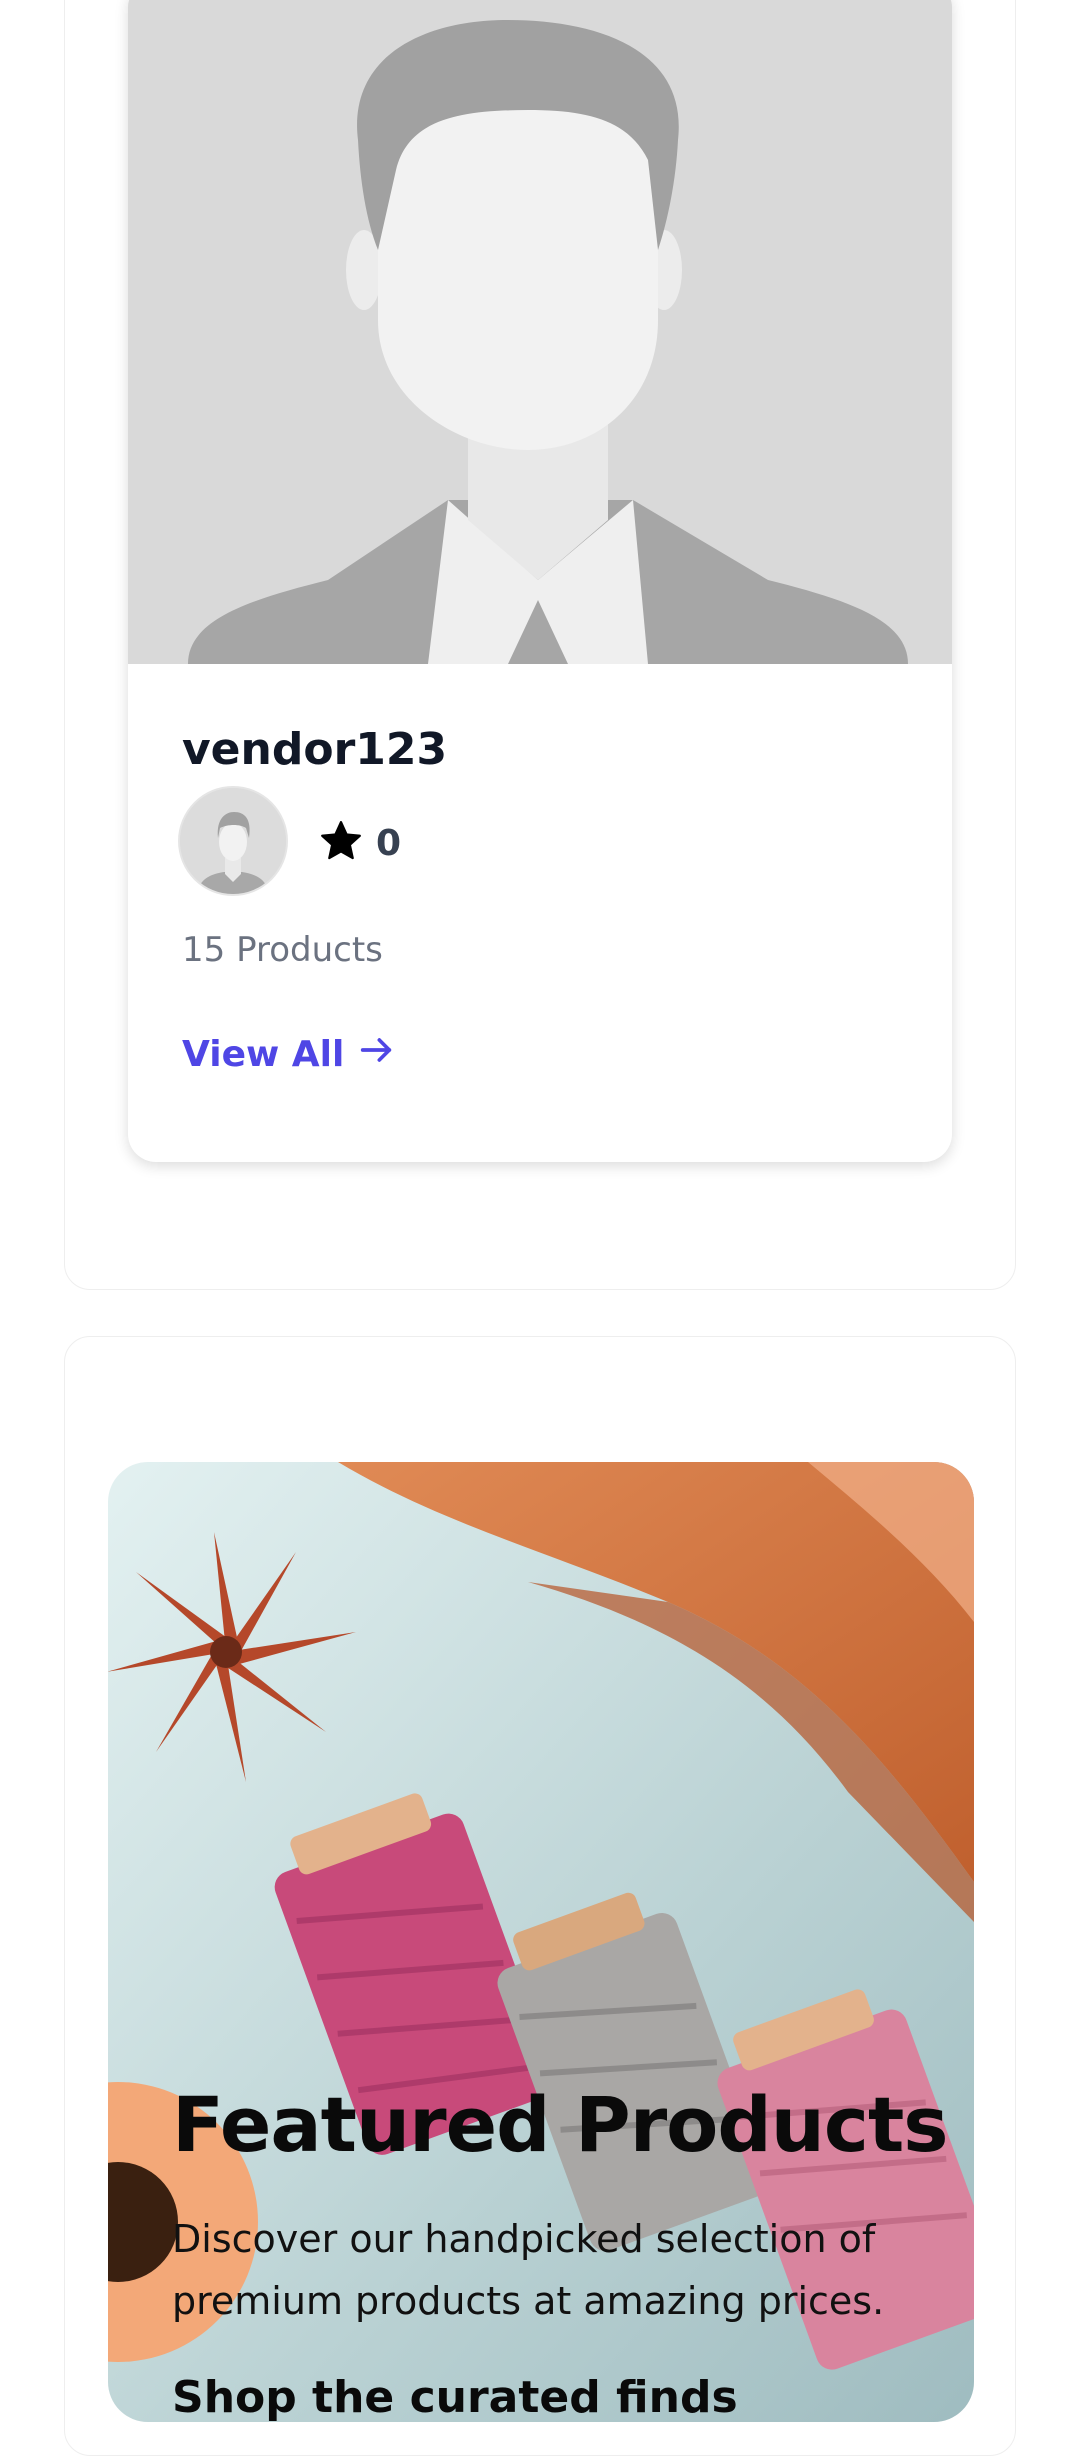 The width and height of the screenshot is (1082, 2456). I want to click on products-count: 15 Products, so click(282, 950).